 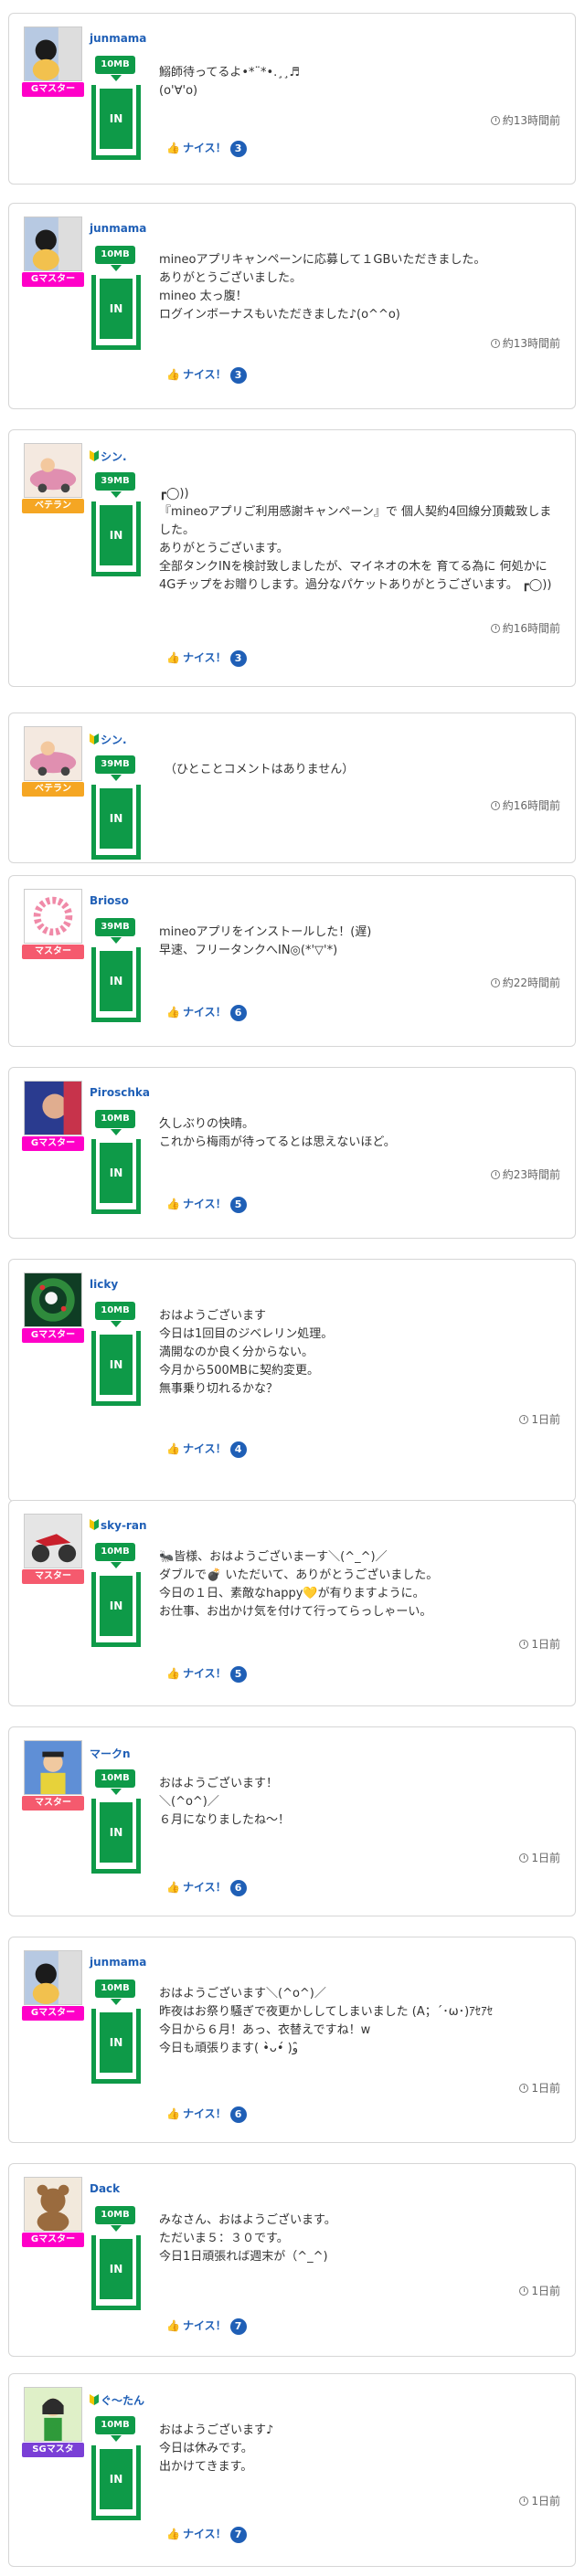 I want to click on nice-count: 3, so click(x=238, y=149).